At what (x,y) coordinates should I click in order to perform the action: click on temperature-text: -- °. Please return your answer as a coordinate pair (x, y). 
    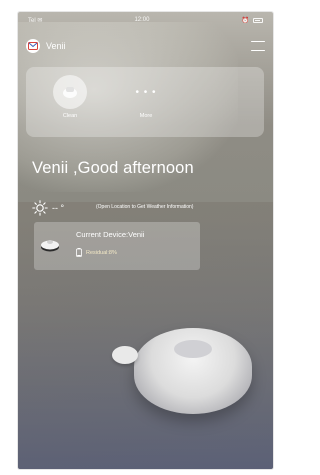
    Looking at the image, I should click on (58, 208).